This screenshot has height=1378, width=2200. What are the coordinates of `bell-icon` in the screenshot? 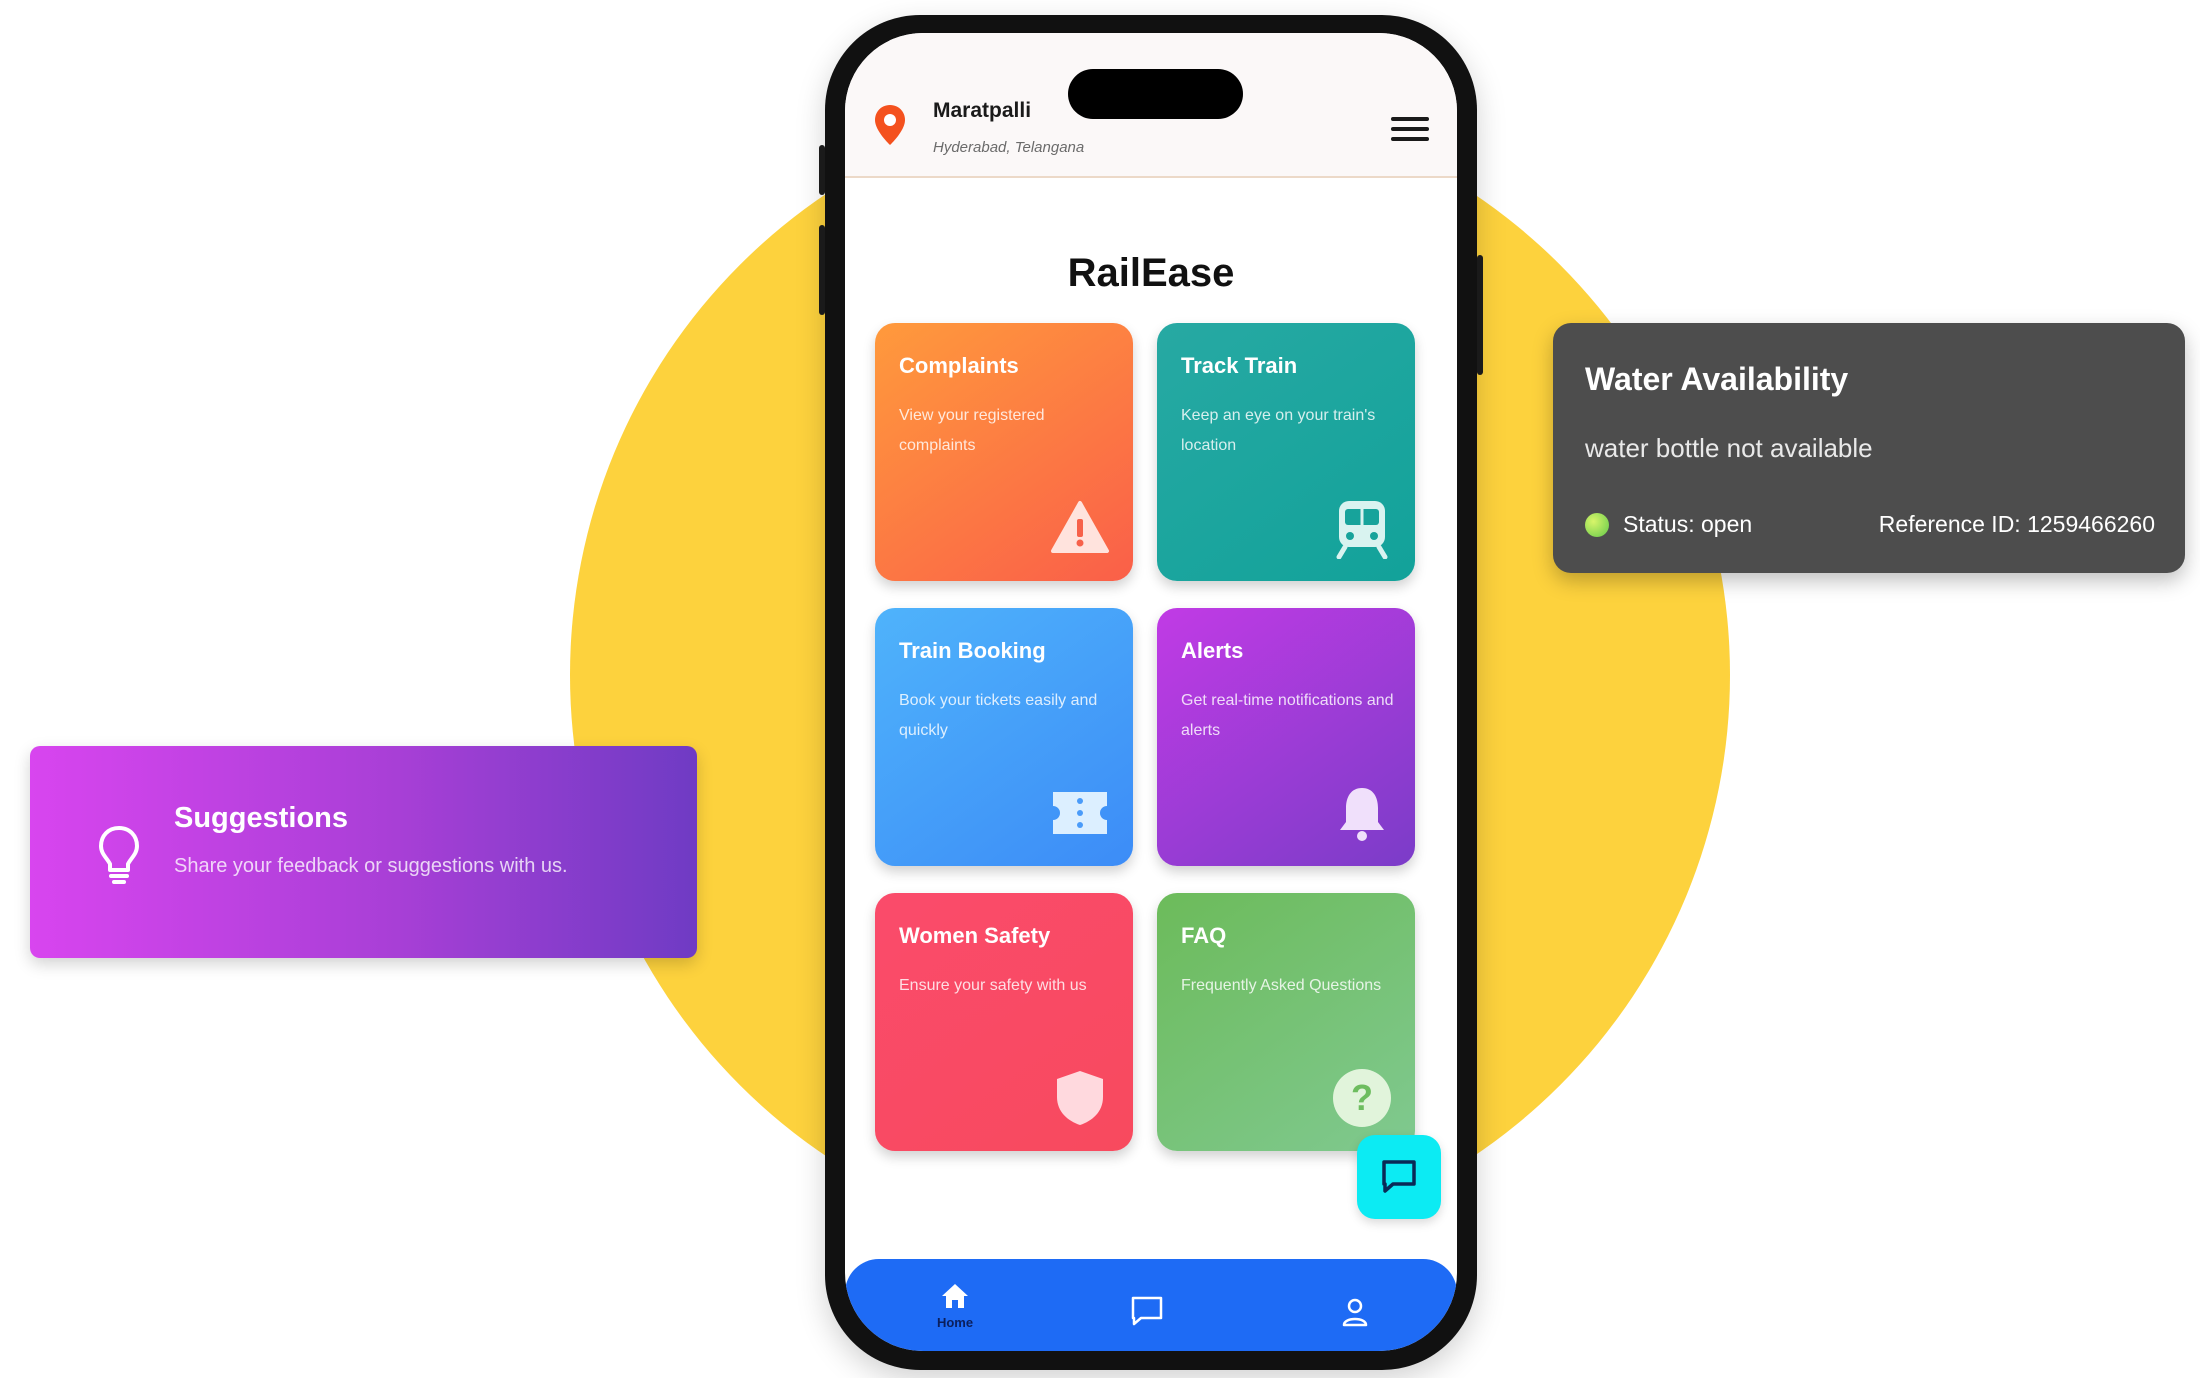 It's located at (1362, 814).